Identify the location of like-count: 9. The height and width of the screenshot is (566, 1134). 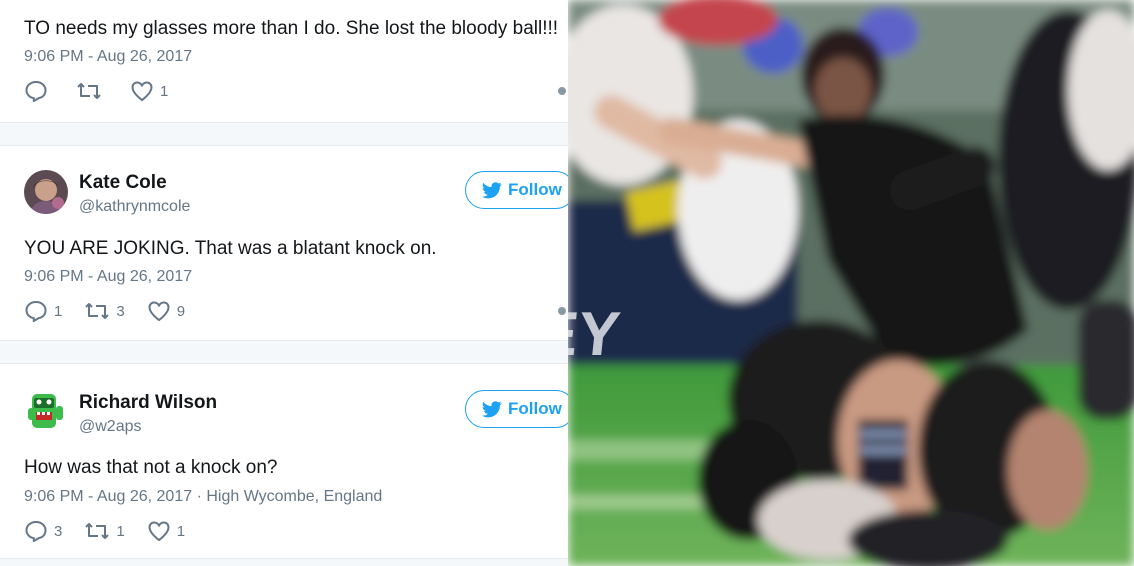
(181, 311).